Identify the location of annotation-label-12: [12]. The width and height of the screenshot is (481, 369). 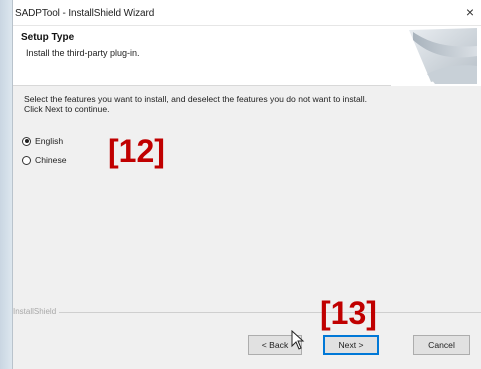
(136, 151).